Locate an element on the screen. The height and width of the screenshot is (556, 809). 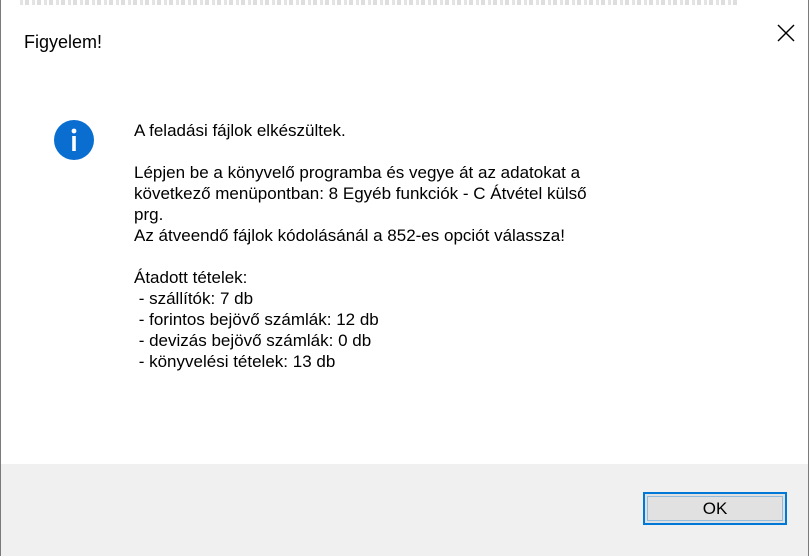
message-line: - szállítók: 7 db is located at coordinates (194, 298).